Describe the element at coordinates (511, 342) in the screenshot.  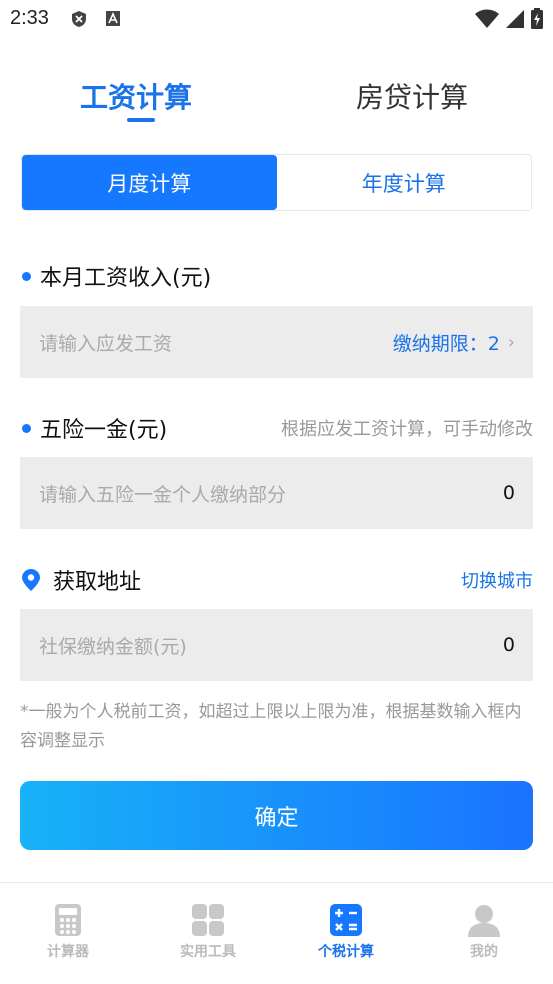
I see `chevron-right-icon: ›` at that location.